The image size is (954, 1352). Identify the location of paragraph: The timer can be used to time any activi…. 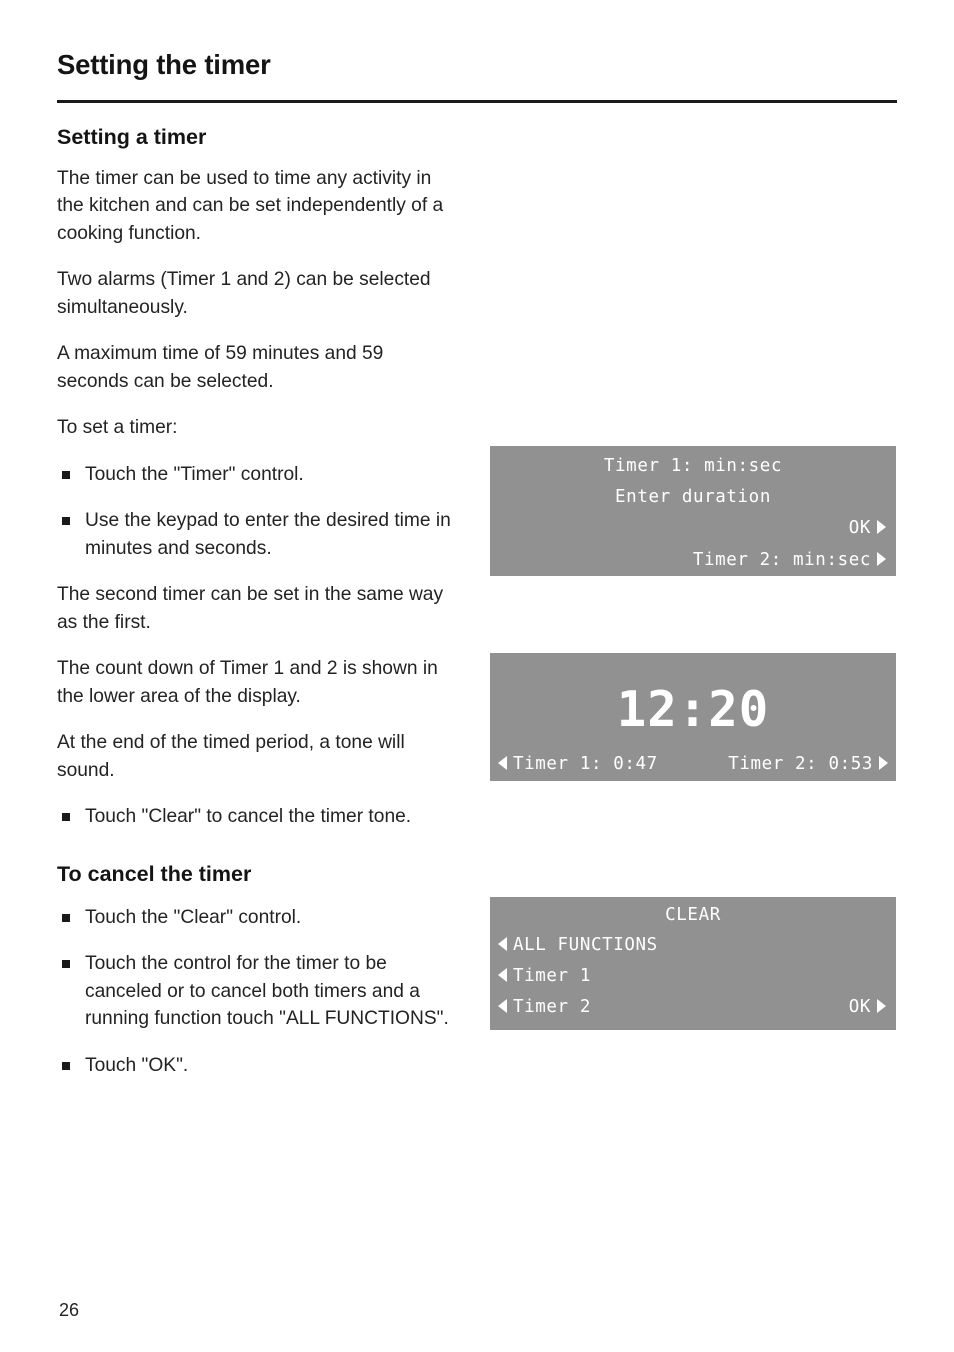
(250, 205).